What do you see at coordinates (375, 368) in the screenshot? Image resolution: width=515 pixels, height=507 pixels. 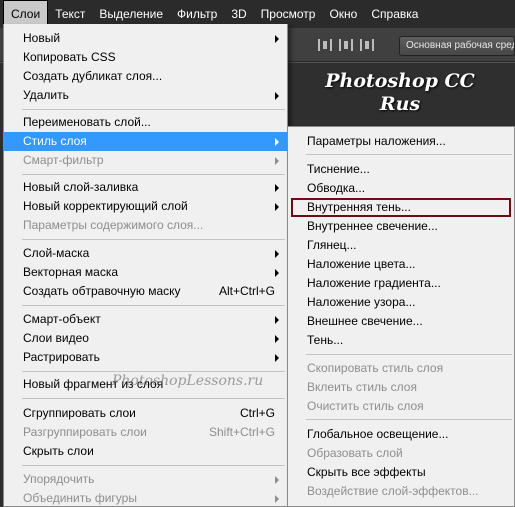 I see `menu-item-label: Скопировать стиль слоя` at bounding box center [375, 368].